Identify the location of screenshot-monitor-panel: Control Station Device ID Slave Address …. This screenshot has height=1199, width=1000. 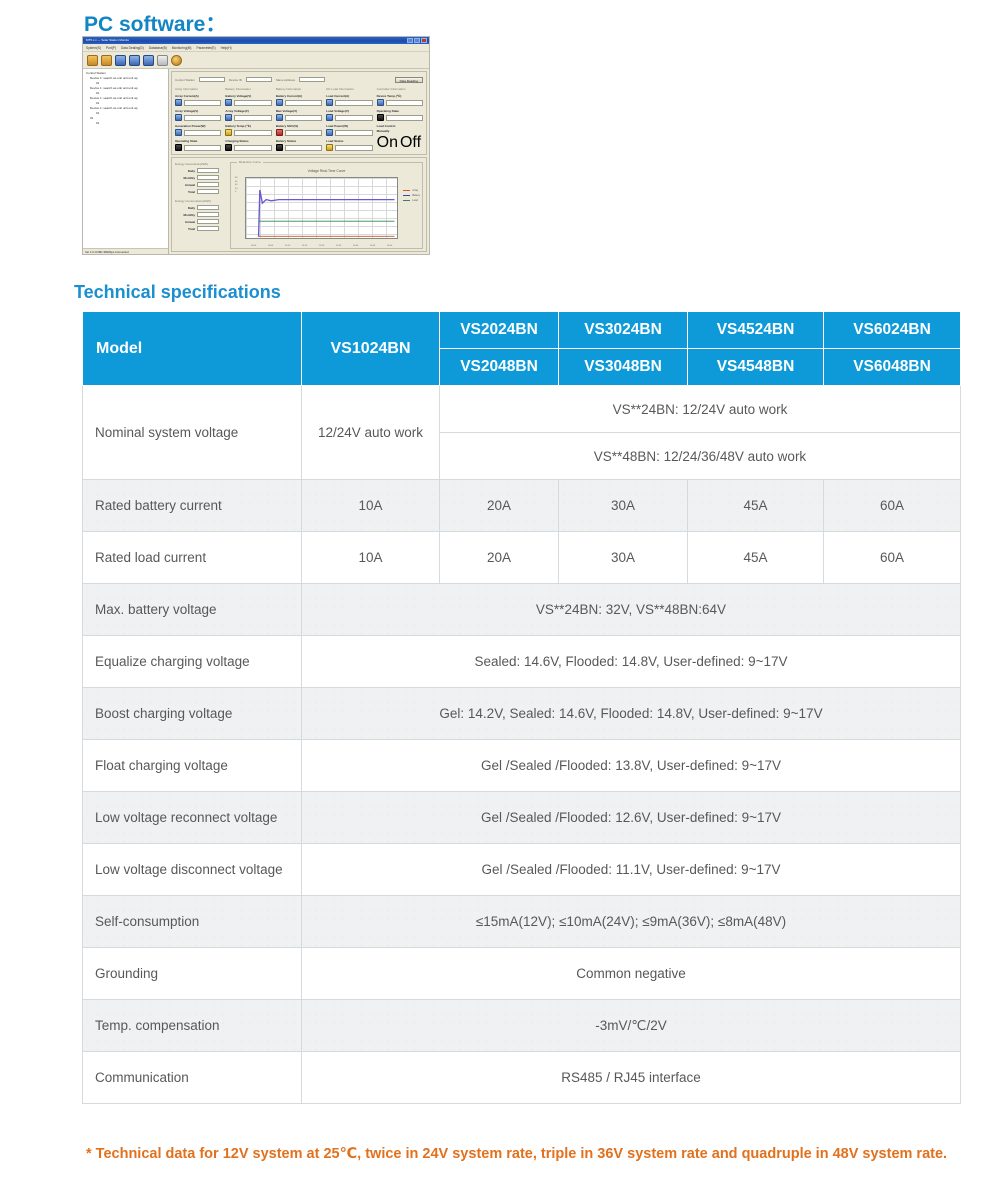
(299, 113).